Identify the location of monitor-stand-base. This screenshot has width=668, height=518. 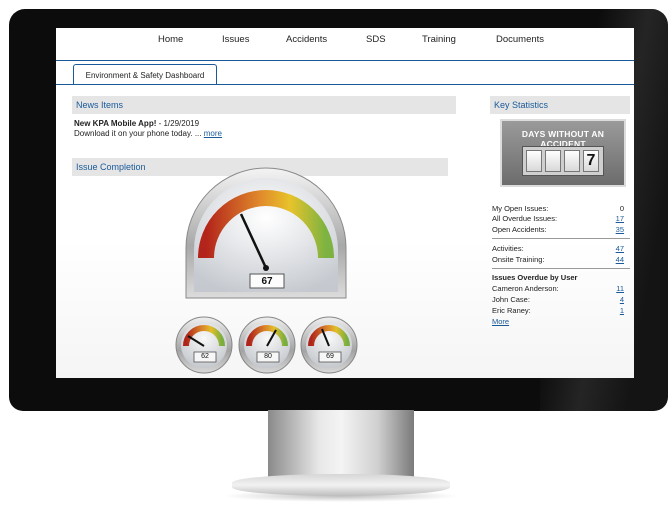
(341, 485).